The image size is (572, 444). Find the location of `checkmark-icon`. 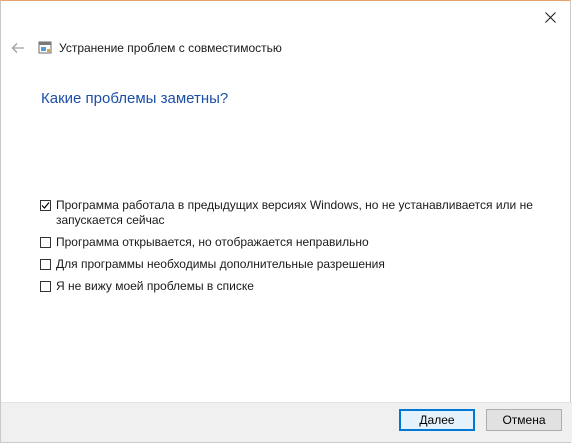

checkmark-icon is located at coordinates (45, 205).